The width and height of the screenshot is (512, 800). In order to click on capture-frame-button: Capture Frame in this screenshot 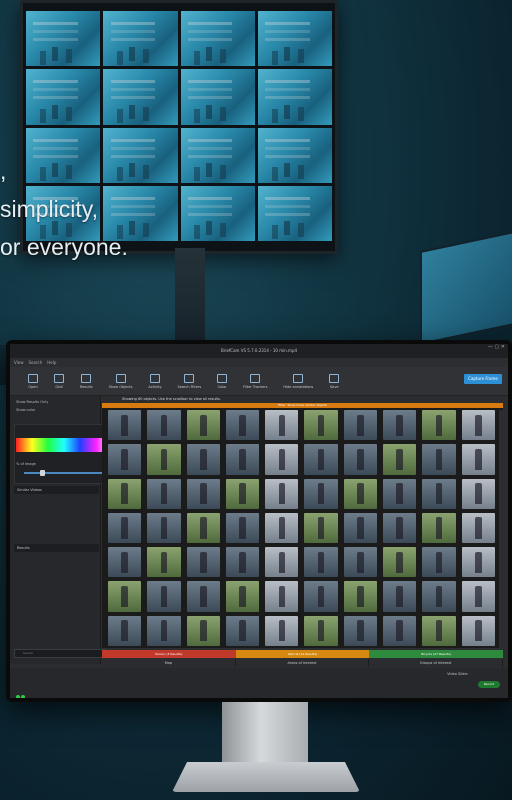, I will do `click(483, 379)`.